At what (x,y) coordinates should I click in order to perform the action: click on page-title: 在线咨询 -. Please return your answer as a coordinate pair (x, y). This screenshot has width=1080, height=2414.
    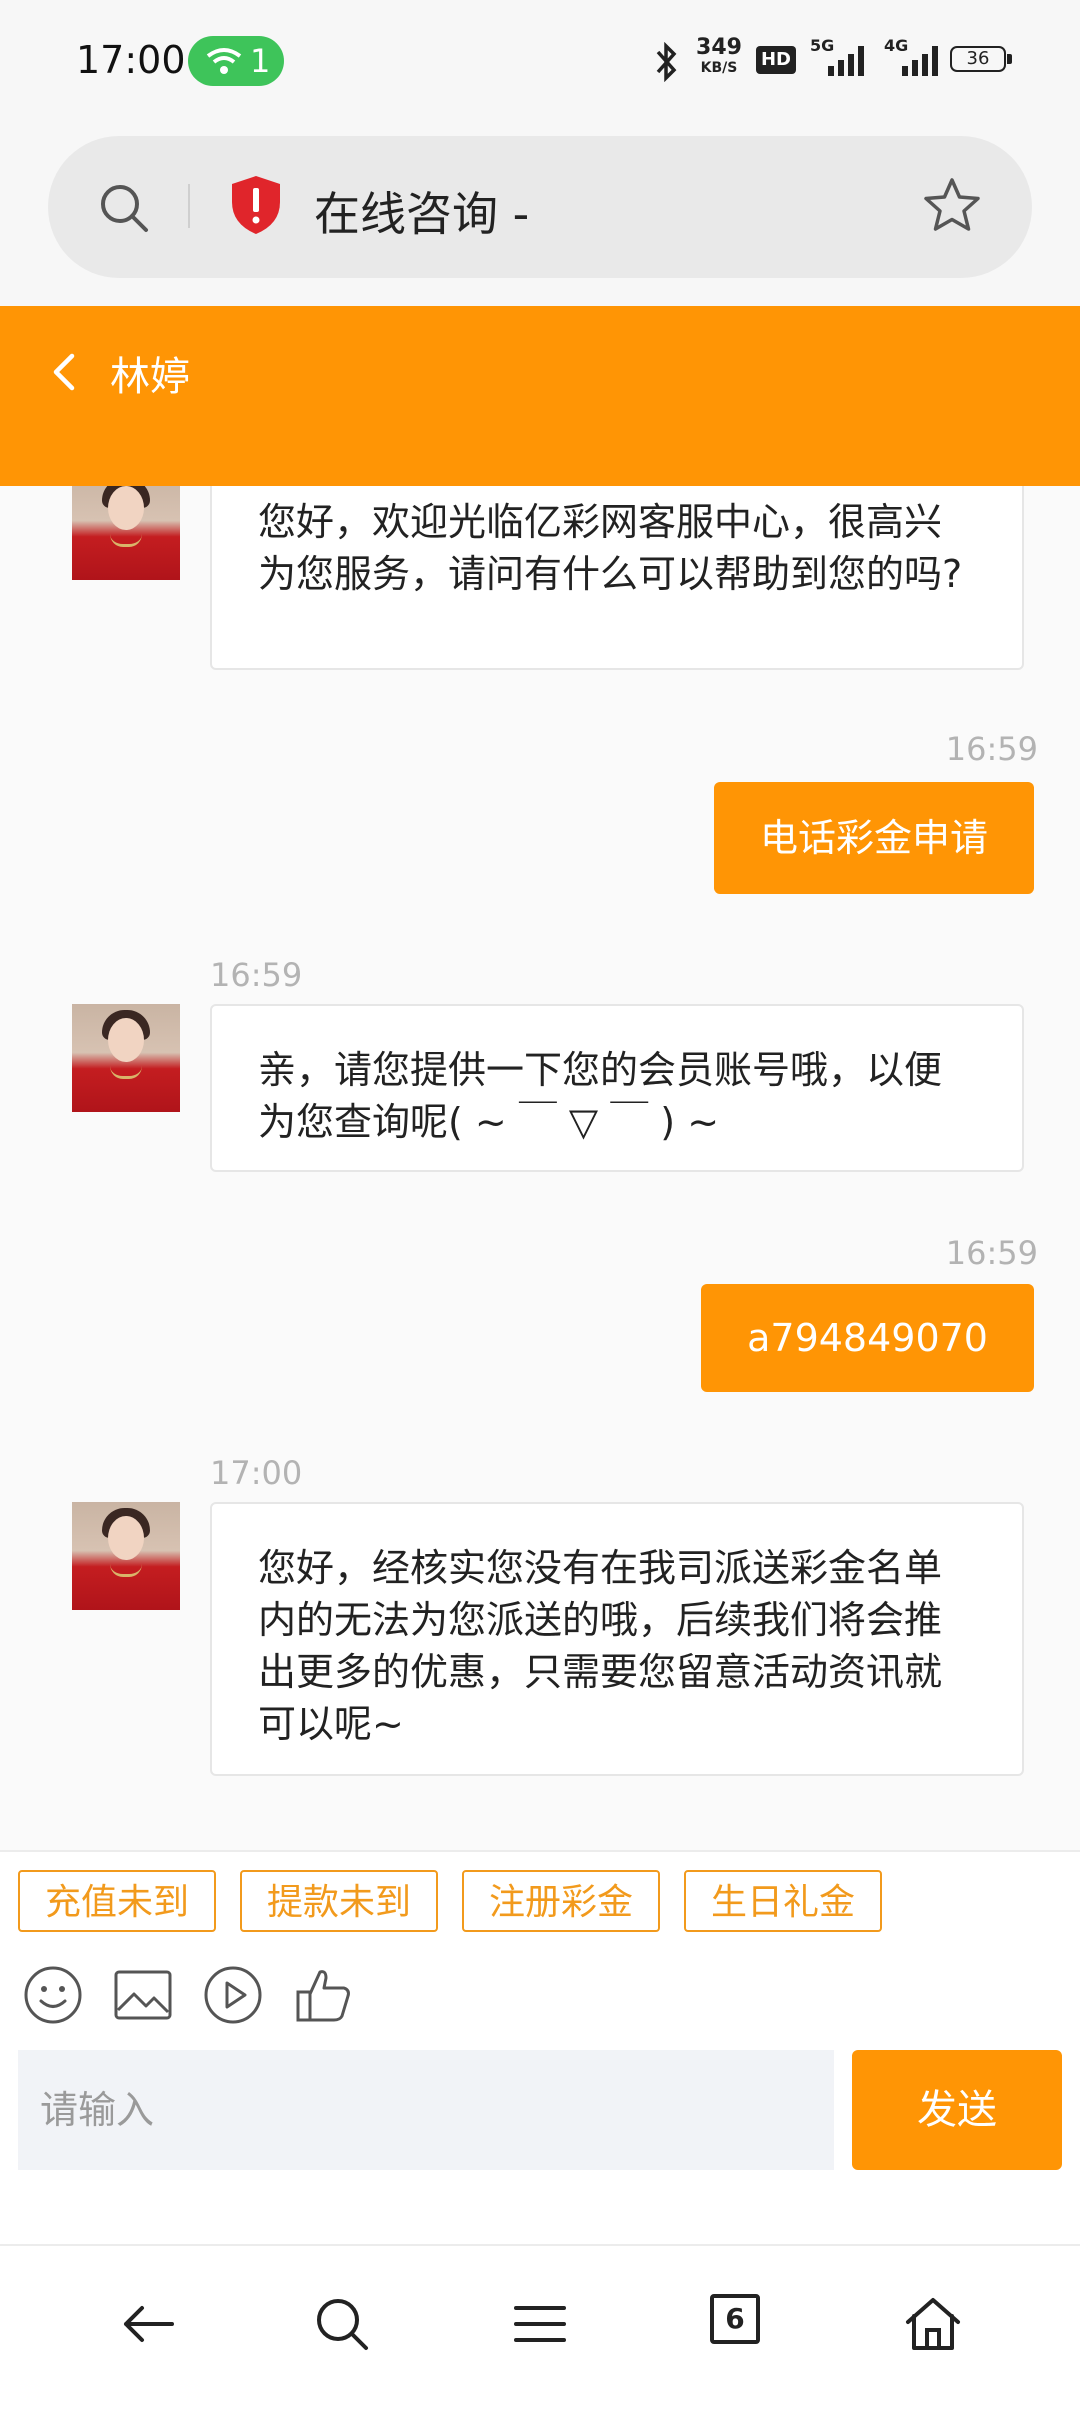
    Looking at the image, I should click on (421, 211).